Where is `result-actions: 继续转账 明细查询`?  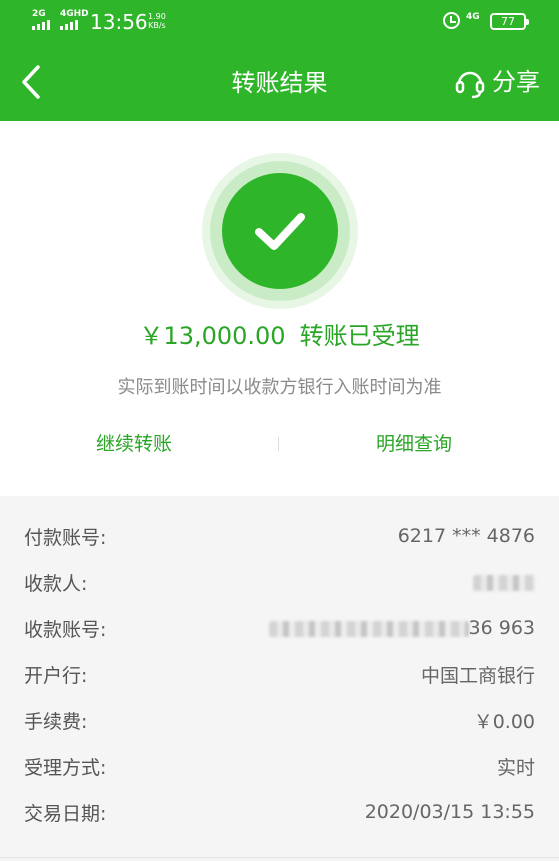
result-actions: 继续转账 明细查询 is located at coordinates (279, 444).